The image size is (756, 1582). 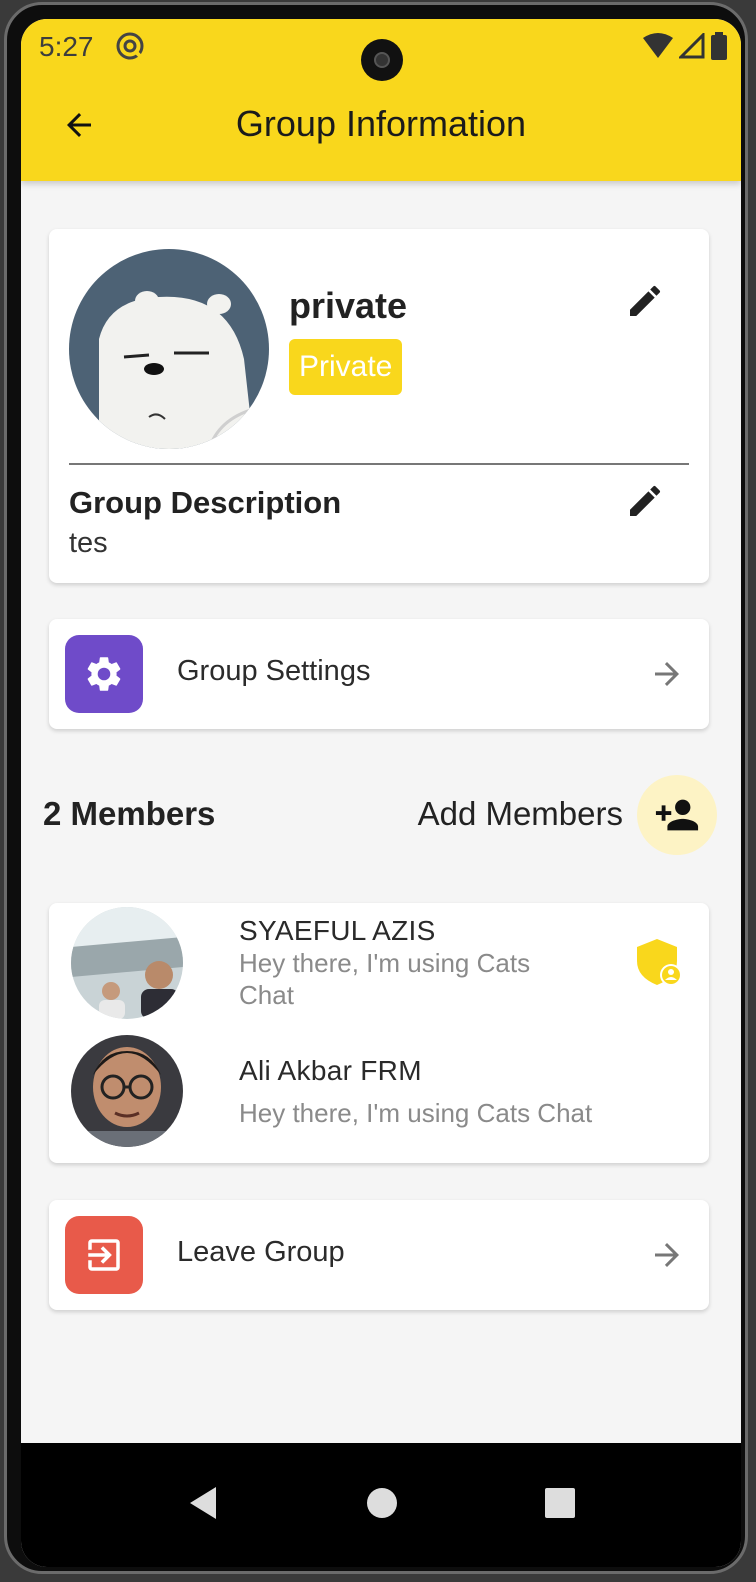 I want to click on group-settings-label: Group Settings, so click(x=274, y=671).